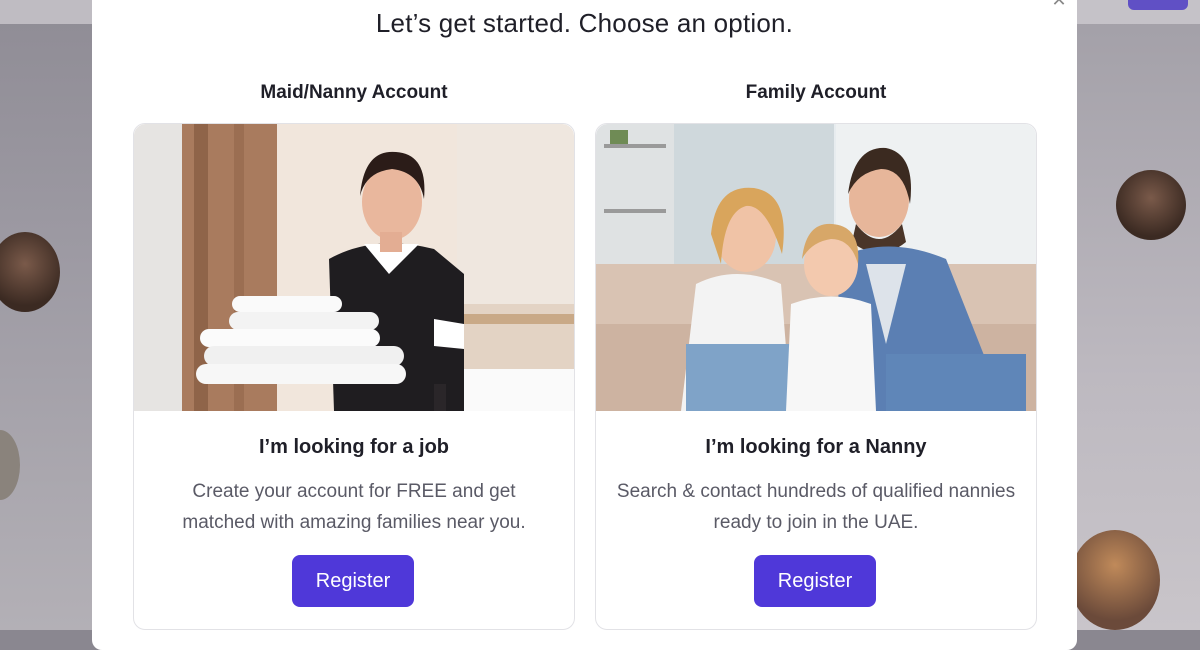 The width and height of the screenshot is (1200, 650). What do you see at coordinates (816, 447) in the screenshot?
I see `family-card-title: I’m looking for a Nanny` at bounding box center [816, 447].